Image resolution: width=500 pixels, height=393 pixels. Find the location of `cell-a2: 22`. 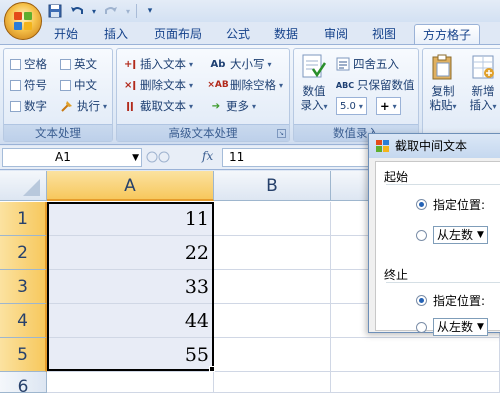

cell-a2: 22 is located at coordinates (130, 253).